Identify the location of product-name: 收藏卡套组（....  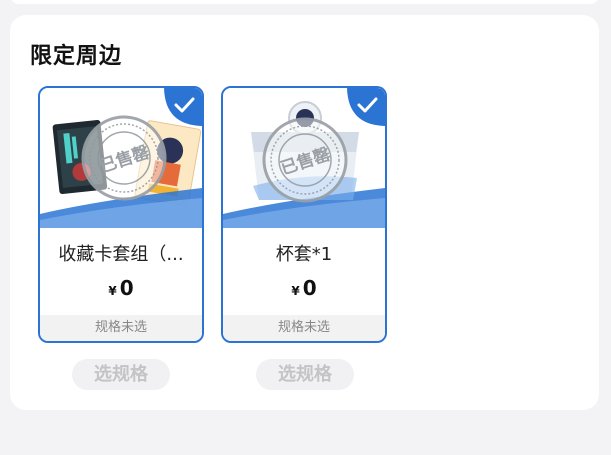
(121, 254).